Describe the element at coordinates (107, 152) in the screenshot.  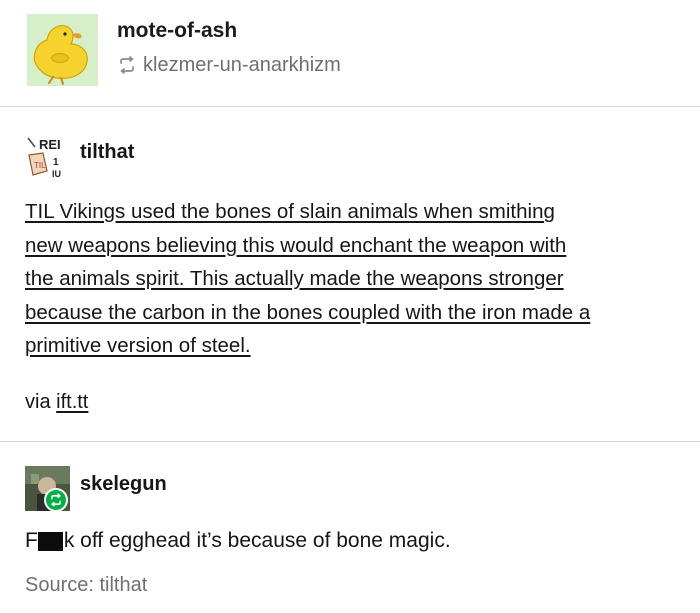
I see `tilthat-username: tilthat` at that location.